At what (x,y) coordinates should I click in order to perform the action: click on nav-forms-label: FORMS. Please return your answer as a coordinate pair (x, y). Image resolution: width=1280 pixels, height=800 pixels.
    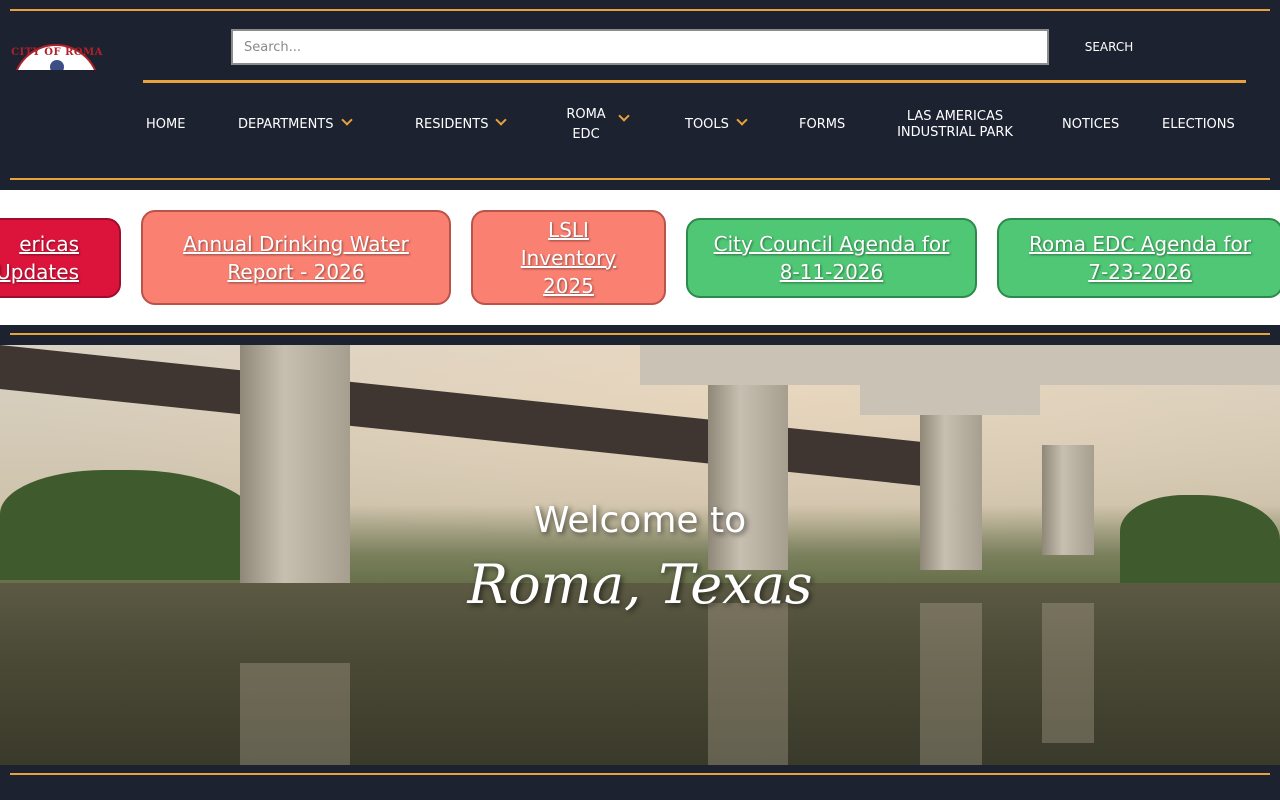
    Looking at the image, I should click on (822, 124).